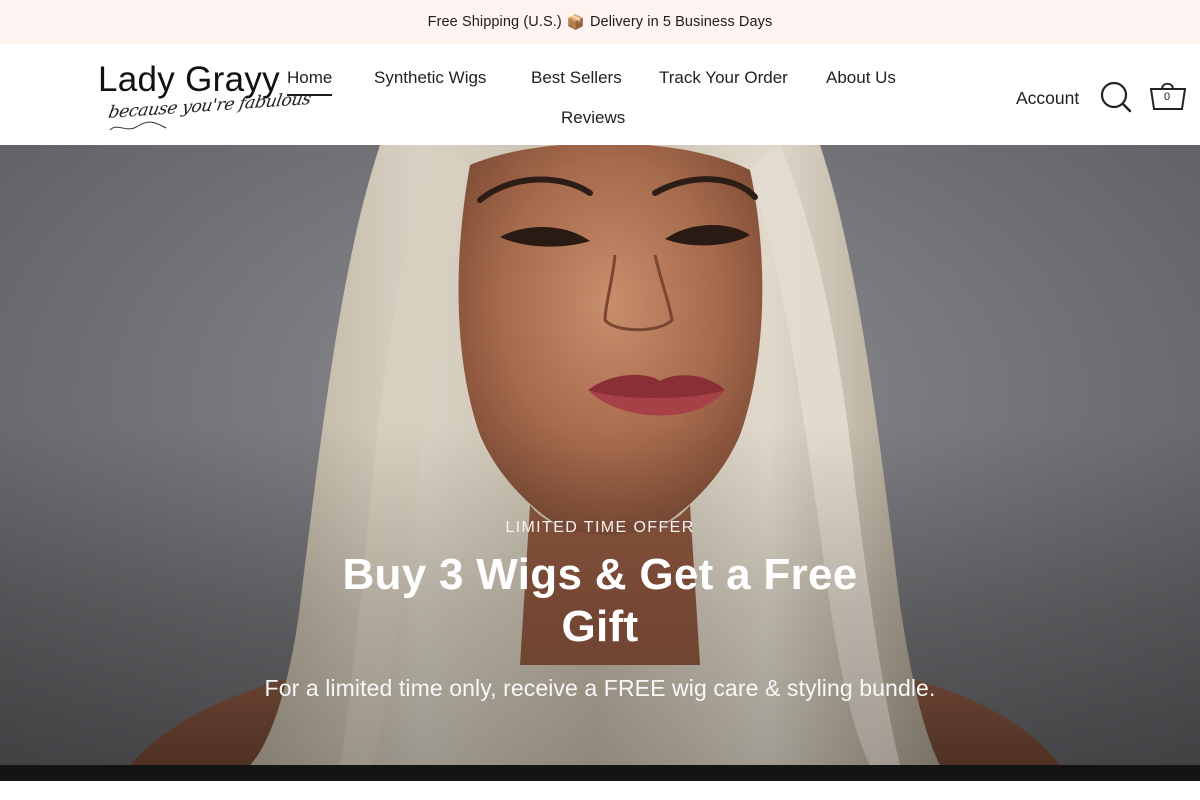 The height and width of the screenshot is (800, 1200). I want to click on announcement-text-delivery: Delivery in 5 Business Days, so click(681, 22).